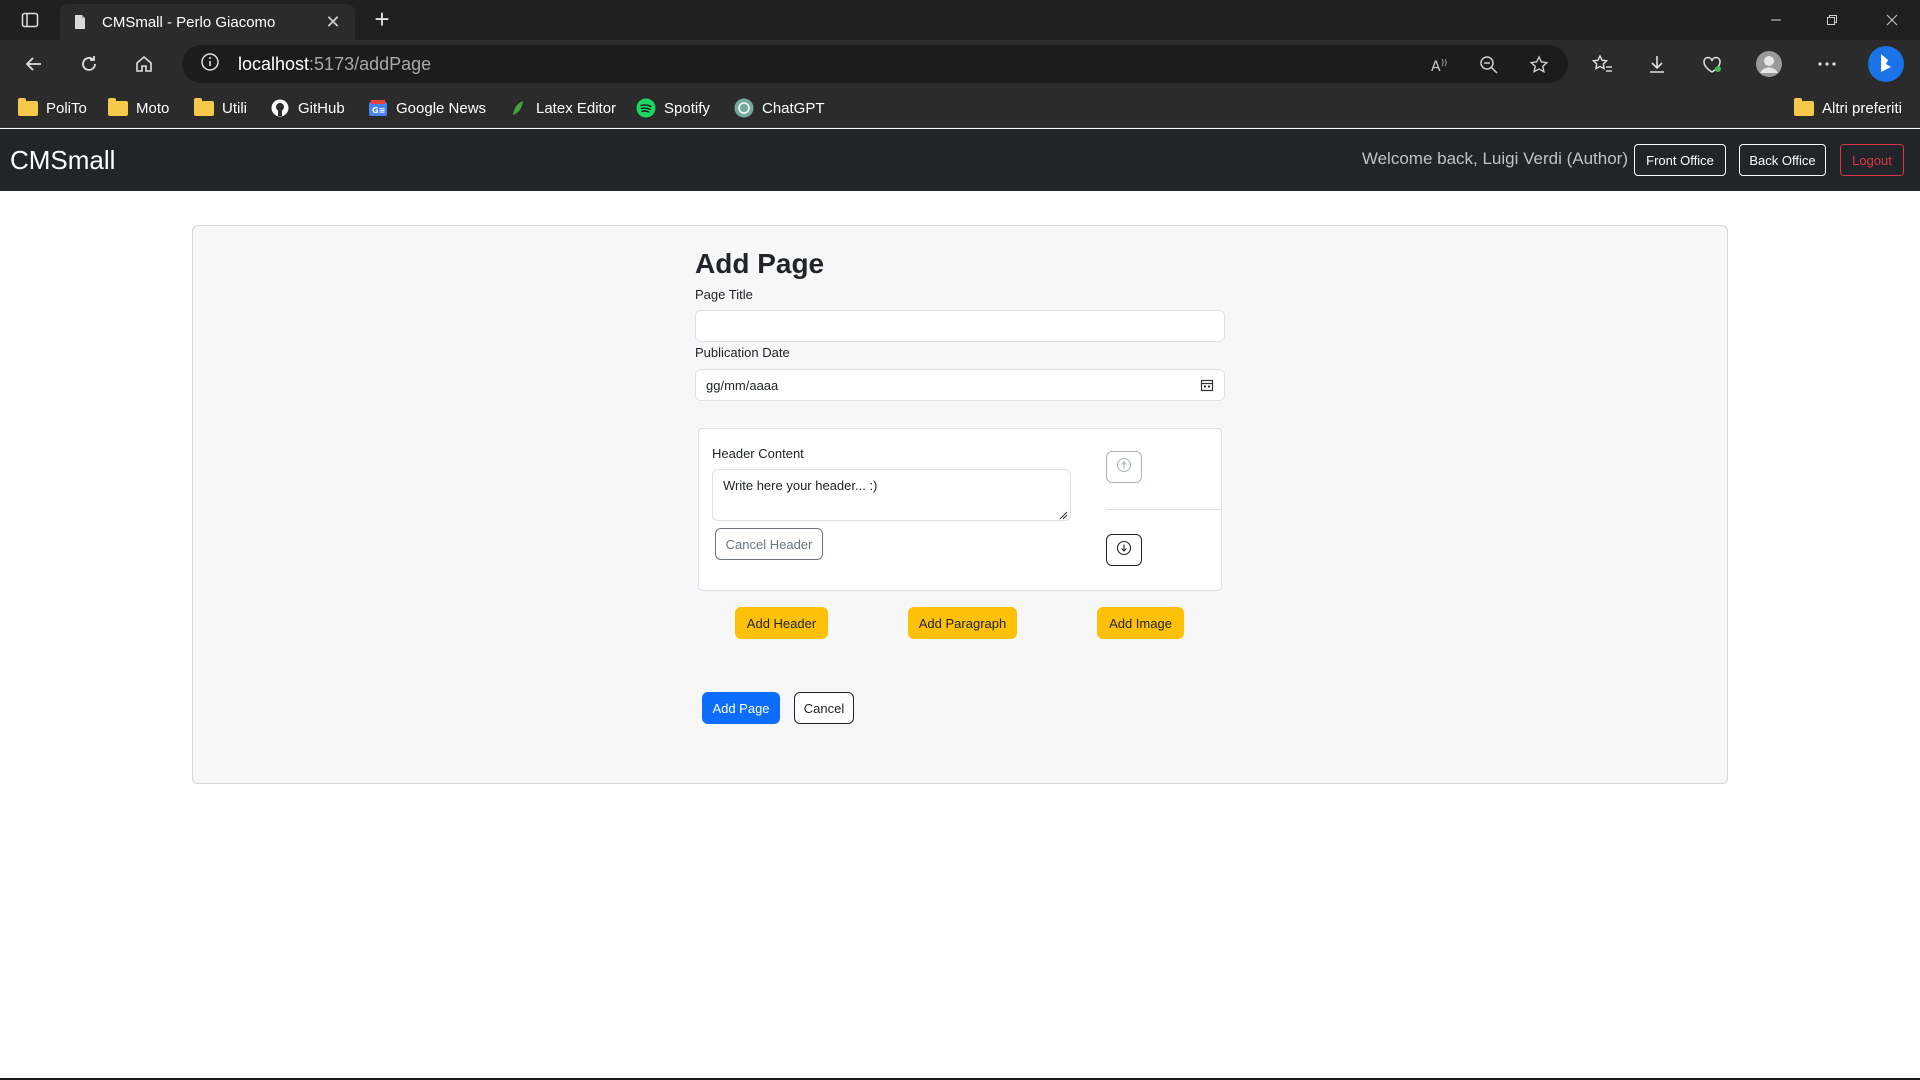  What do you see at coordinates (962, 623) in the screenshot?
I see `add-paragraph-button: Add Paragraph` at bounding box center [962, 623].